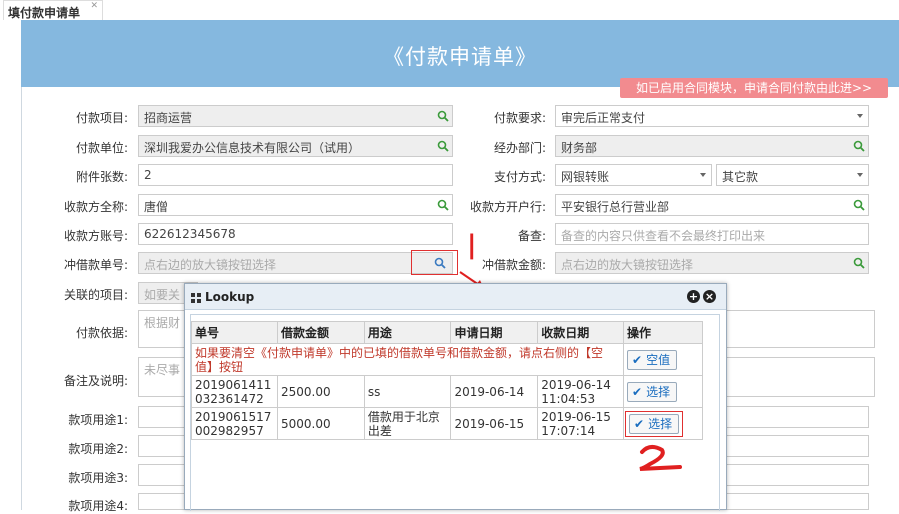  I want to click on clear-value-button: ✔ 空值, so click(652, 359).